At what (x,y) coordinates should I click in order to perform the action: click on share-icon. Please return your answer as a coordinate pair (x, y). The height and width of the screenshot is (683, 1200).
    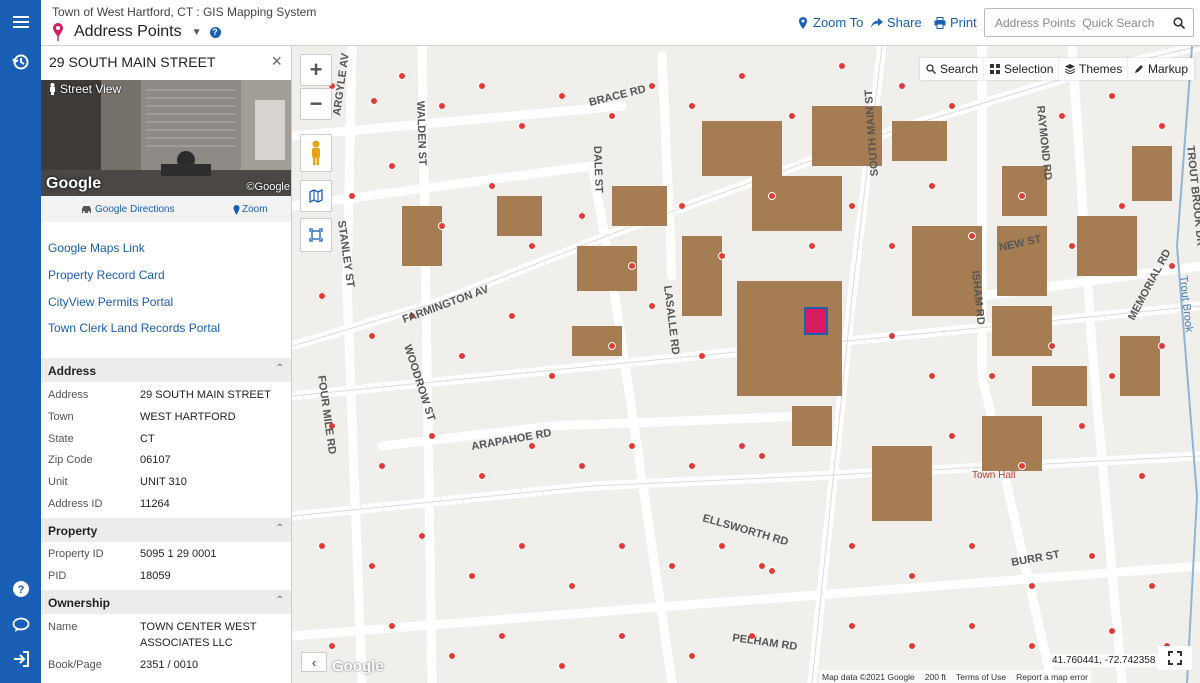
    Looking at the image, I should click on (877, 22).